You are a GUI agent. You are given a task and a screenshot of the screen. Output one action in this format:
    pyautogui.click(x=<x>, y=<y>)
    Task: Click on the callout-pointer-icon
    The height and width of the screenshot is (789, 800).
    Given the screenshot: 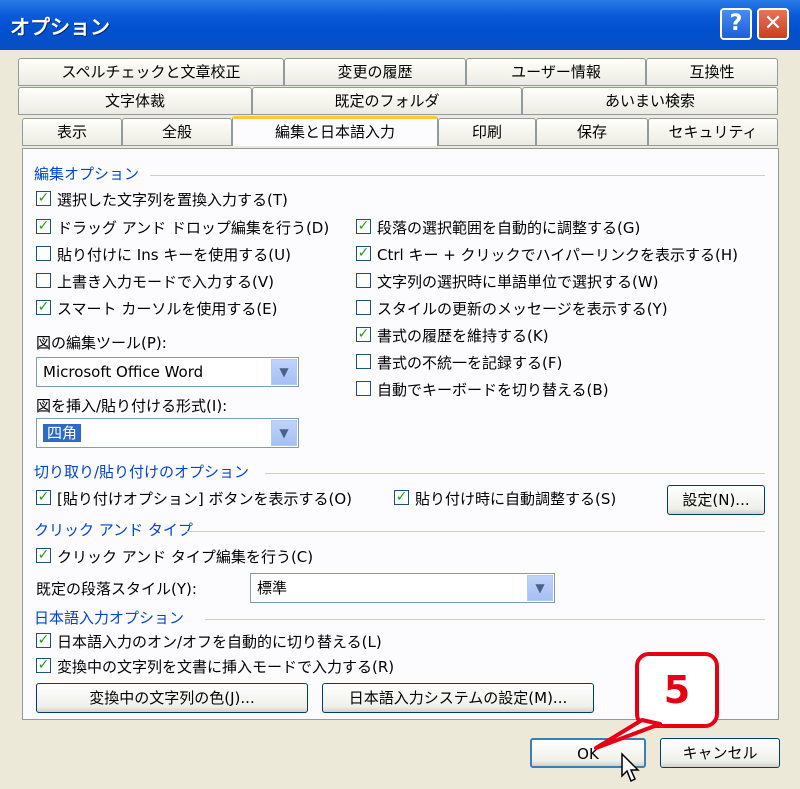 What is the action you would take?
    pyautogui.click(x=628, y=734)
    